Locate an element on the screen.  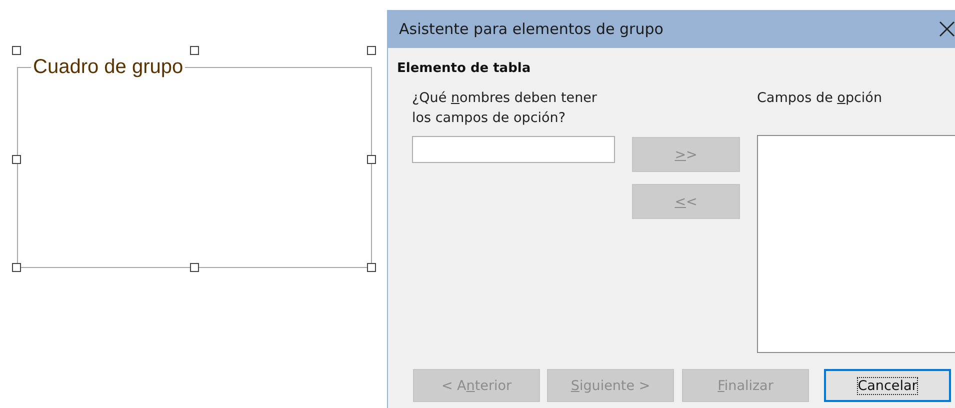
list-label: Campos de opción is located at coordinates (820, 98).